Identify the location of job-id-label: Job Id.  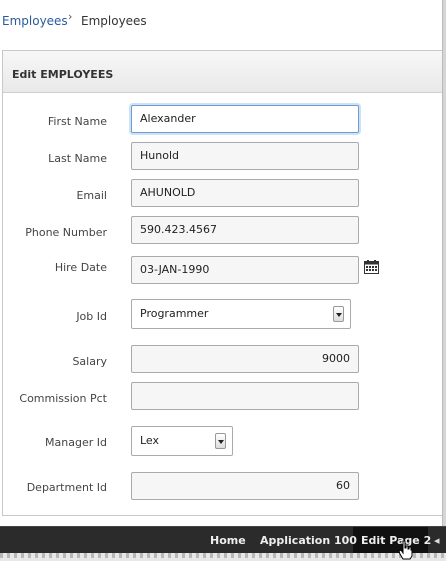
(91, 316).